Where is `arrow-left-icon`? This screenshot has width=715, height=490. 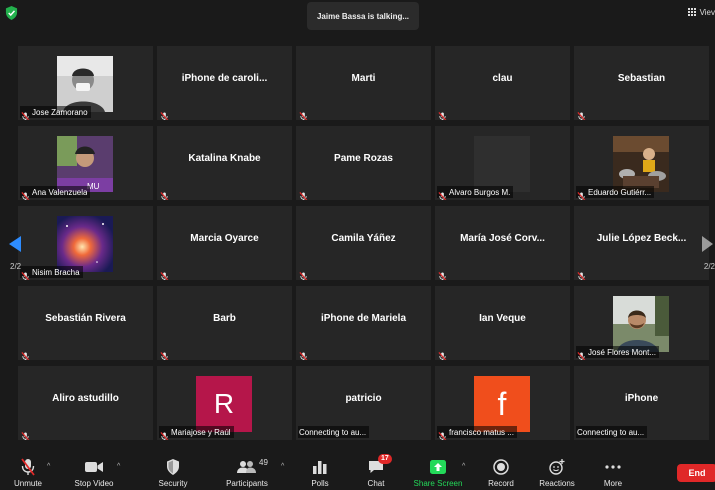
arrow-left-icon is located at coordinates (15, 244).